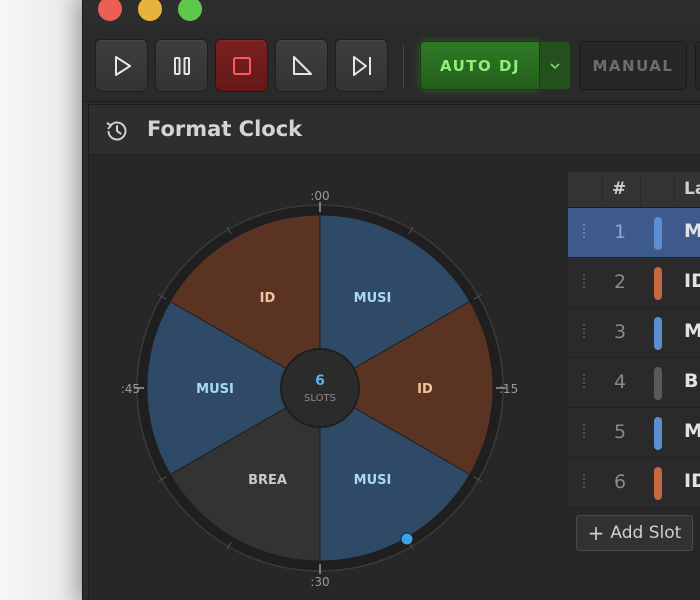 The image size is (700, 600). I want to click on minimize-window-button, so click(150, 10).